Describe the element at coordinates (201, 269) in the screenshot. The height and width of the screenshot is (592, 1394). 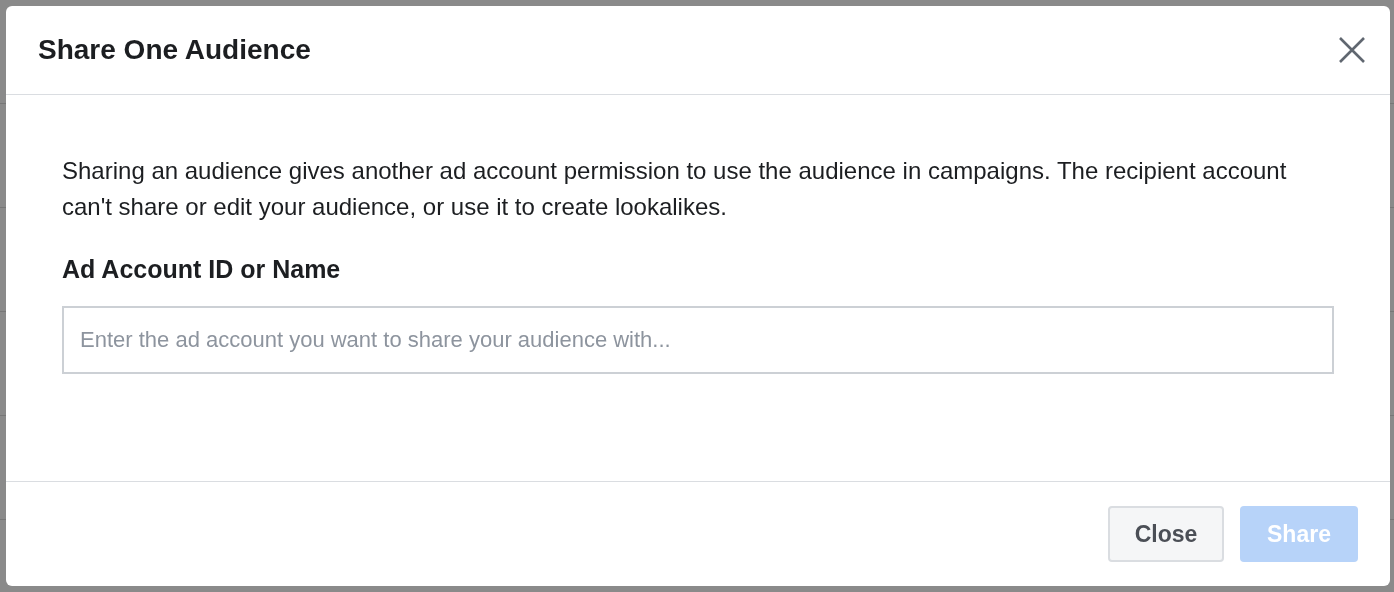
I see `field-label: Ad Account ID or Name` at that location.